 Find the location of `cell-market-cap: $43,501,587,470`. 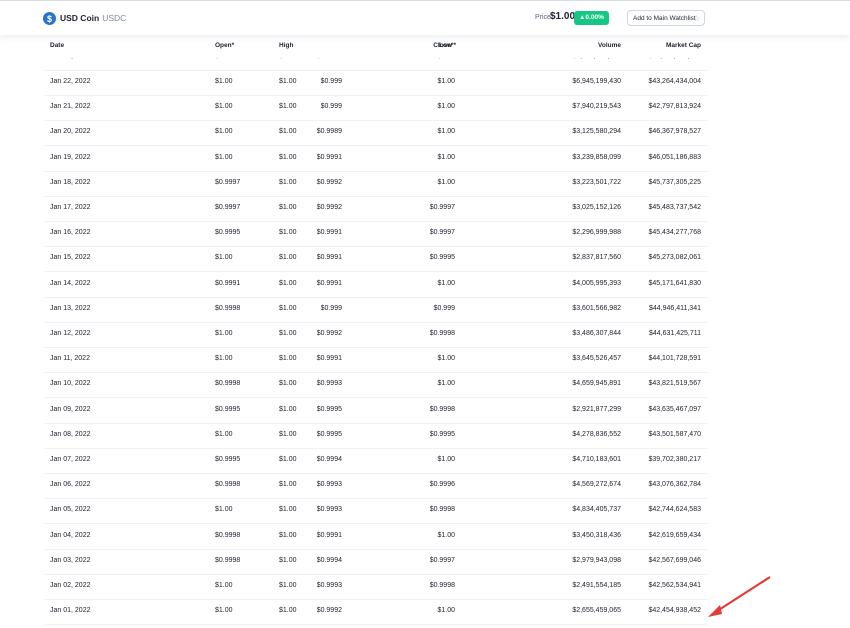

cell-market-cap: $43,501,587,470 is located at coordinates (674, 434).